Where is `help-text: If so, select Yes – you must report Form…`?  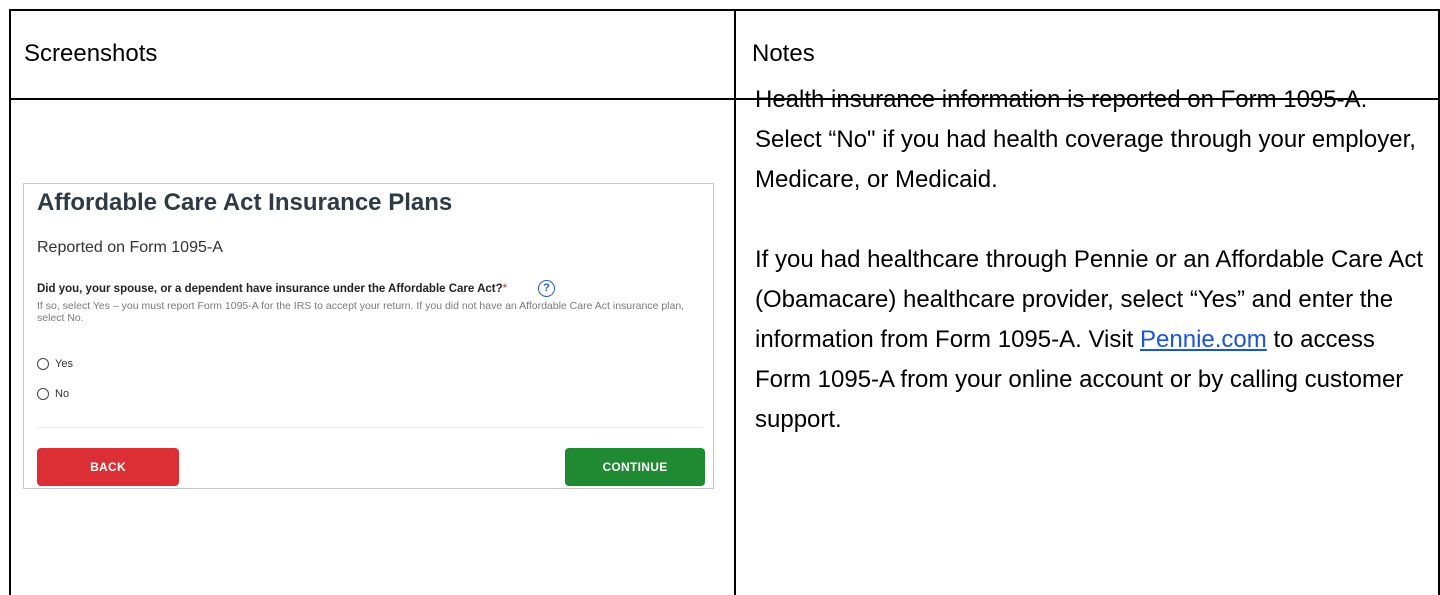 help-text: If so, select Yes – you must report Form… is located at coordinates (361, 312).